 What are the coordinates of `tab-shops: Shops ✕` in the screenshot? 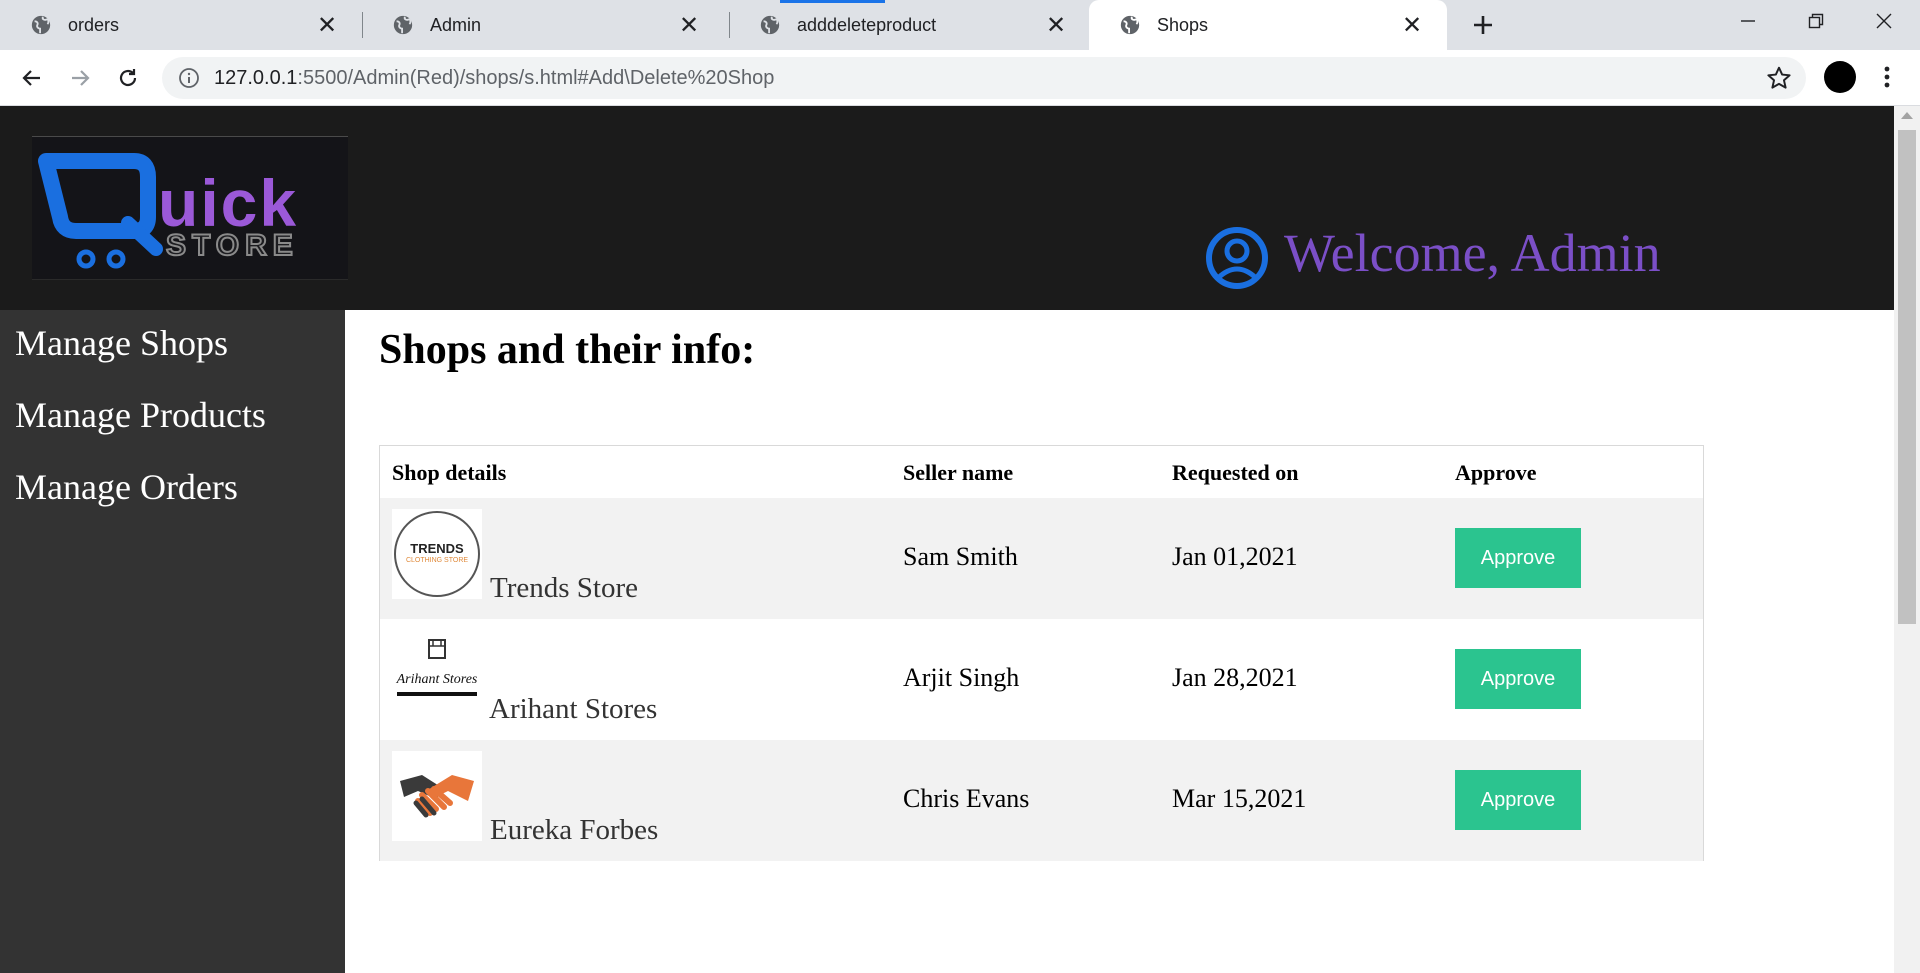 It's located at (1268, 25).